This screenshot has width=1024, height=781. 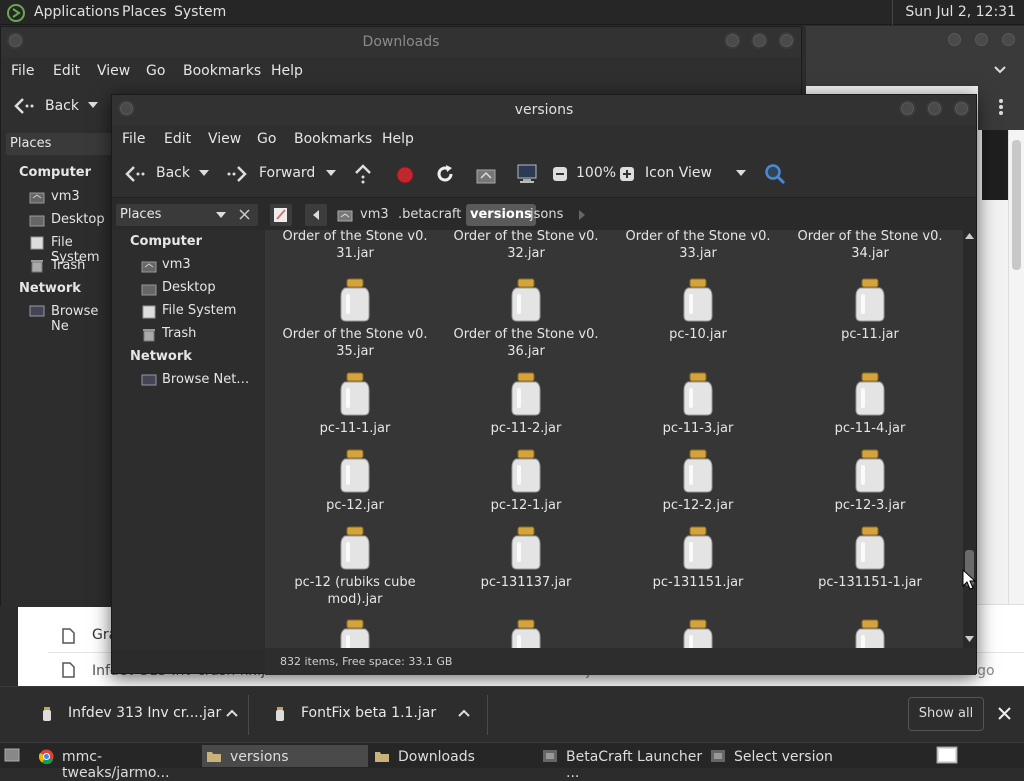 What do you see at coordinates (244, 214) in the screenshot?
I see `close-sidebar-icon` at bounding box center [244, 214].